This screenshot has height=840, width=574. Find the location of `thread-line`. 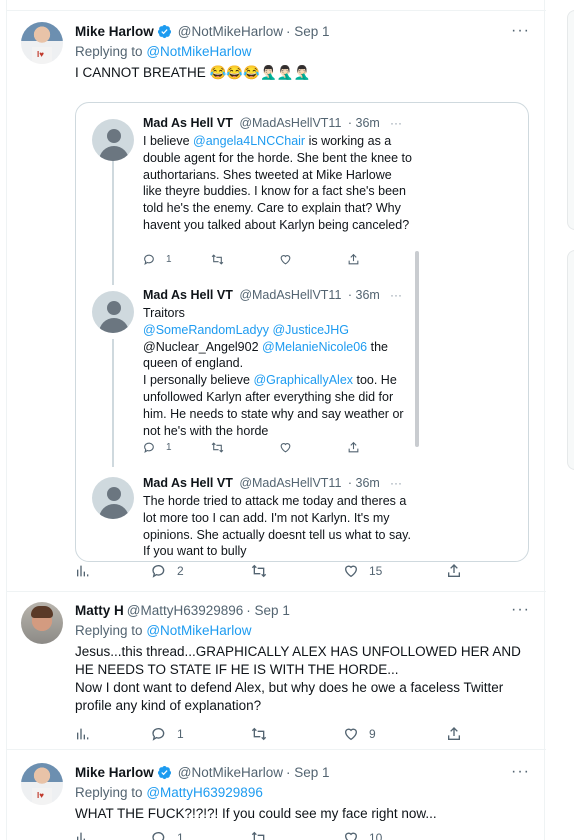

thread-line is located at coordinates (113, 220).